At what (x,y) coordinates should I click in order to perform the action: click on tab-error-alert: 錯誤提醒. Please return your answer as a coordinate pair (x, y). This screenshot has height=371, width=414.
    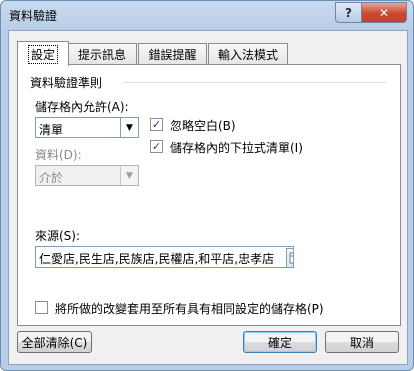
    Looking at the image, I should click on (172, 54).